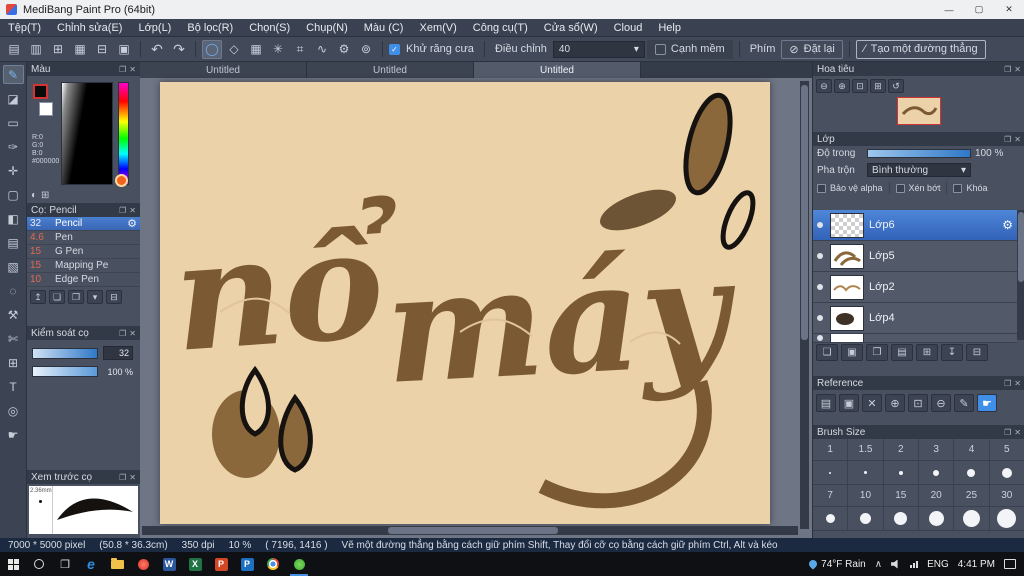 The height and width of the screenshot is (576, 1024). I want to click on brush-menu-button: ▾, so click(95, 297).